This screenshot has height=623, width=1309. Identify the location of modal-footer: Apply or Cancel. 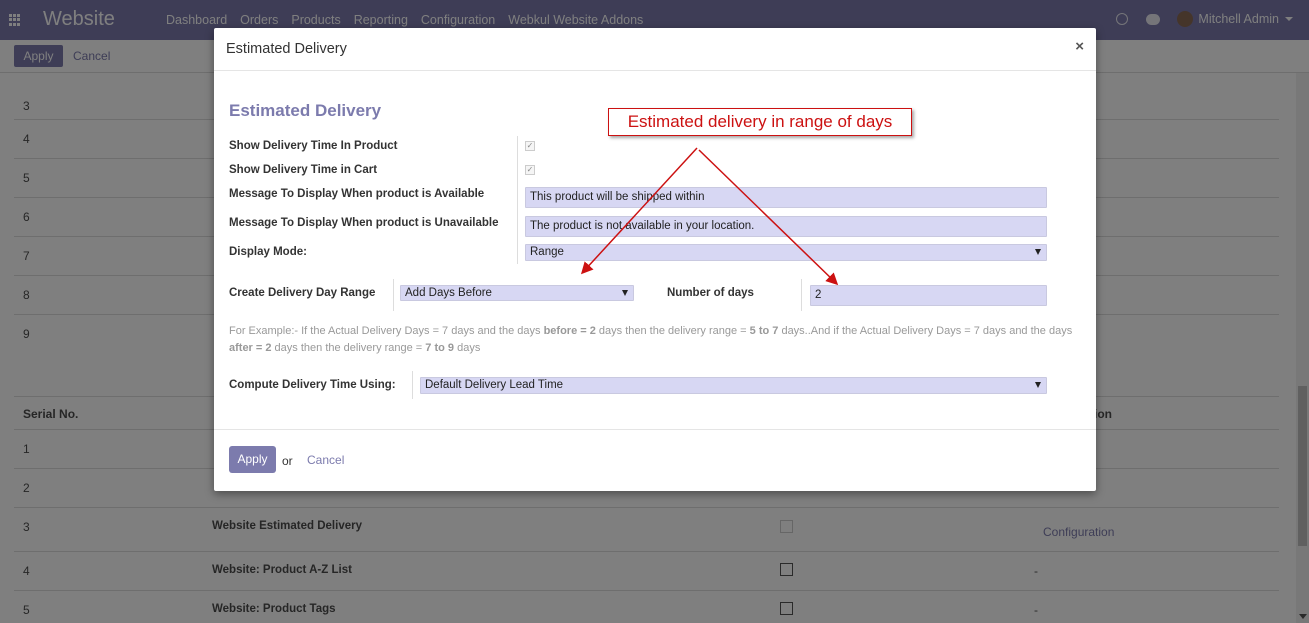
(655, 460).